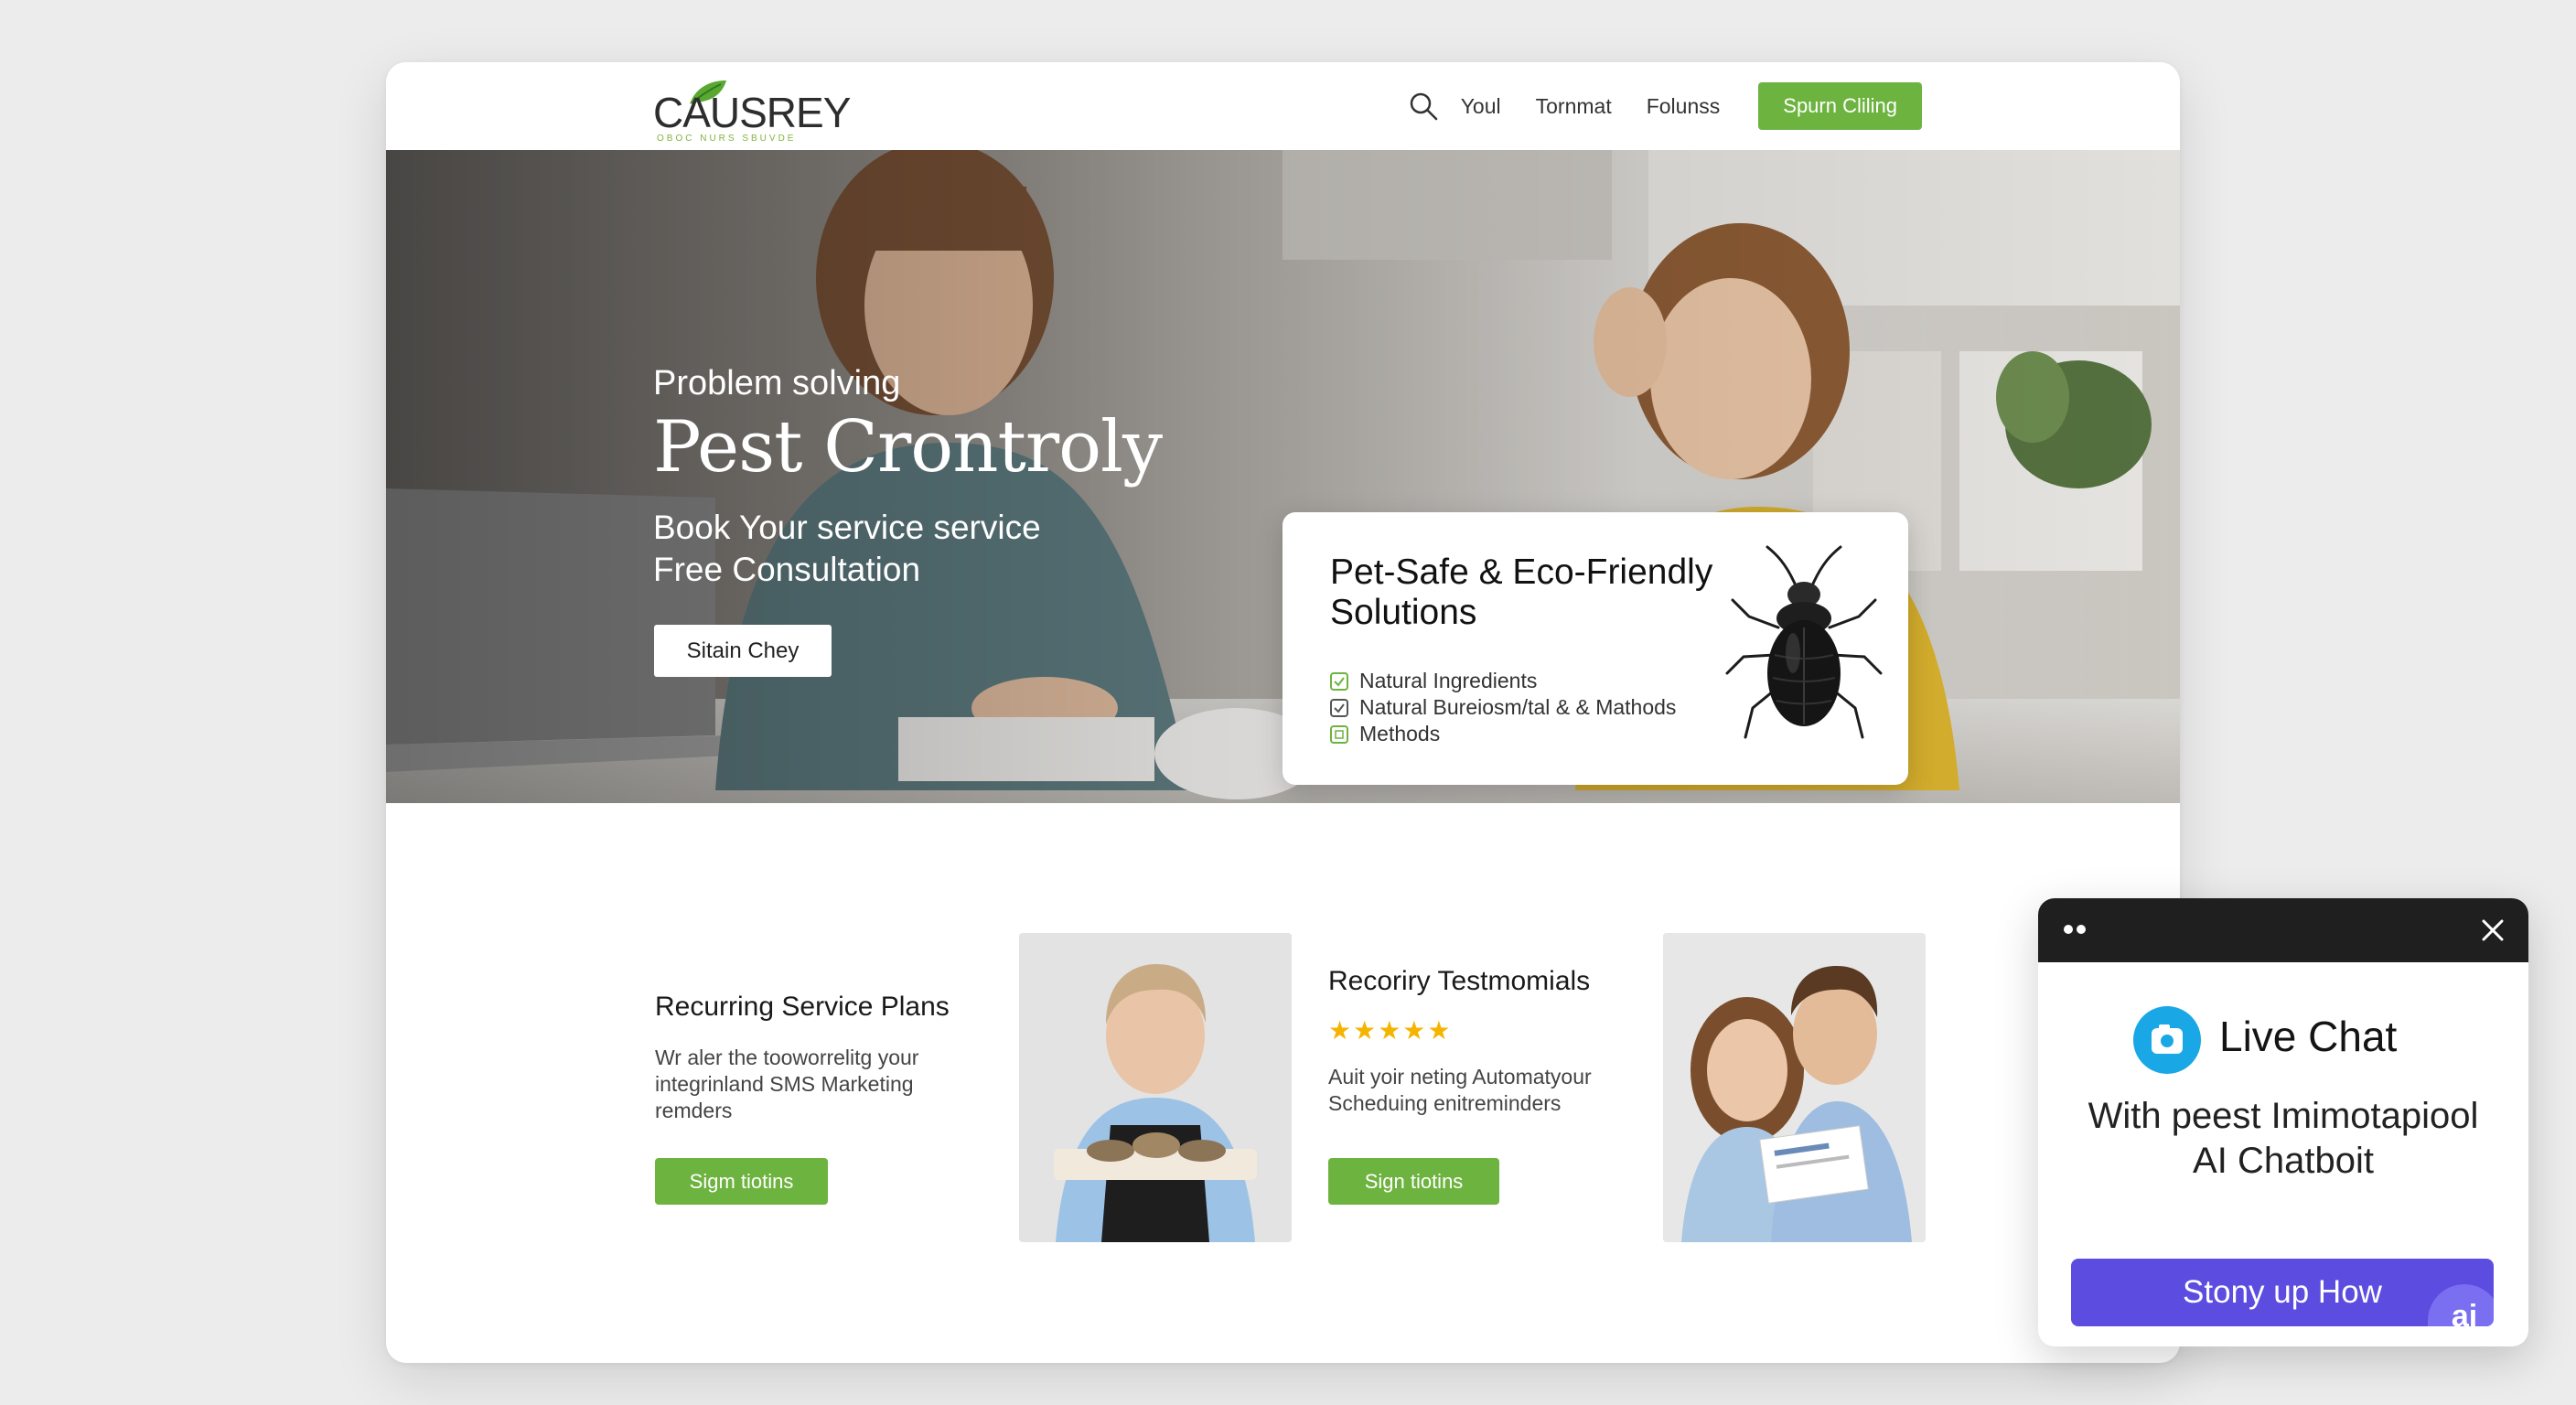  What do you see at coordinates (785, 1084) in the screenshot?
I see `plans-desc-line: integrinland SMS Marketing` at bounding box center [785, 1084].